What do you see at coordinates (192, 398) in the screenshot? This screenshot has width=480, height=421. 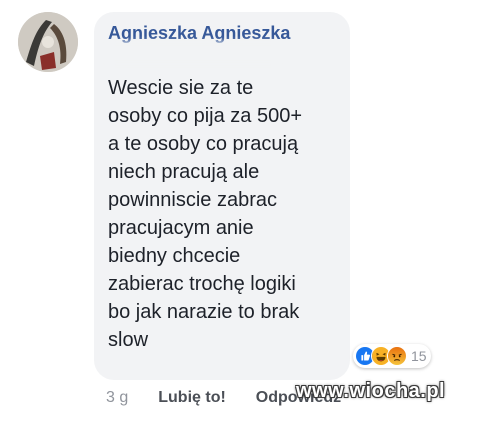 I see `like-button: Lubię to!` at bounding box center [192, 398].